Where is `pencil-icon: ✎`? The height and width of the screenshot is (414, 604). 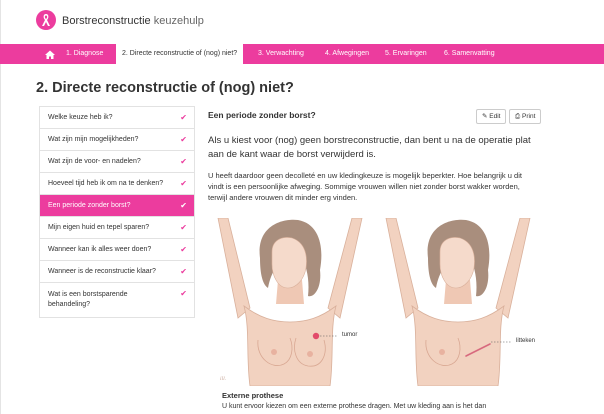 pencil-icon: ✎ is located at coordinates (485, 116).